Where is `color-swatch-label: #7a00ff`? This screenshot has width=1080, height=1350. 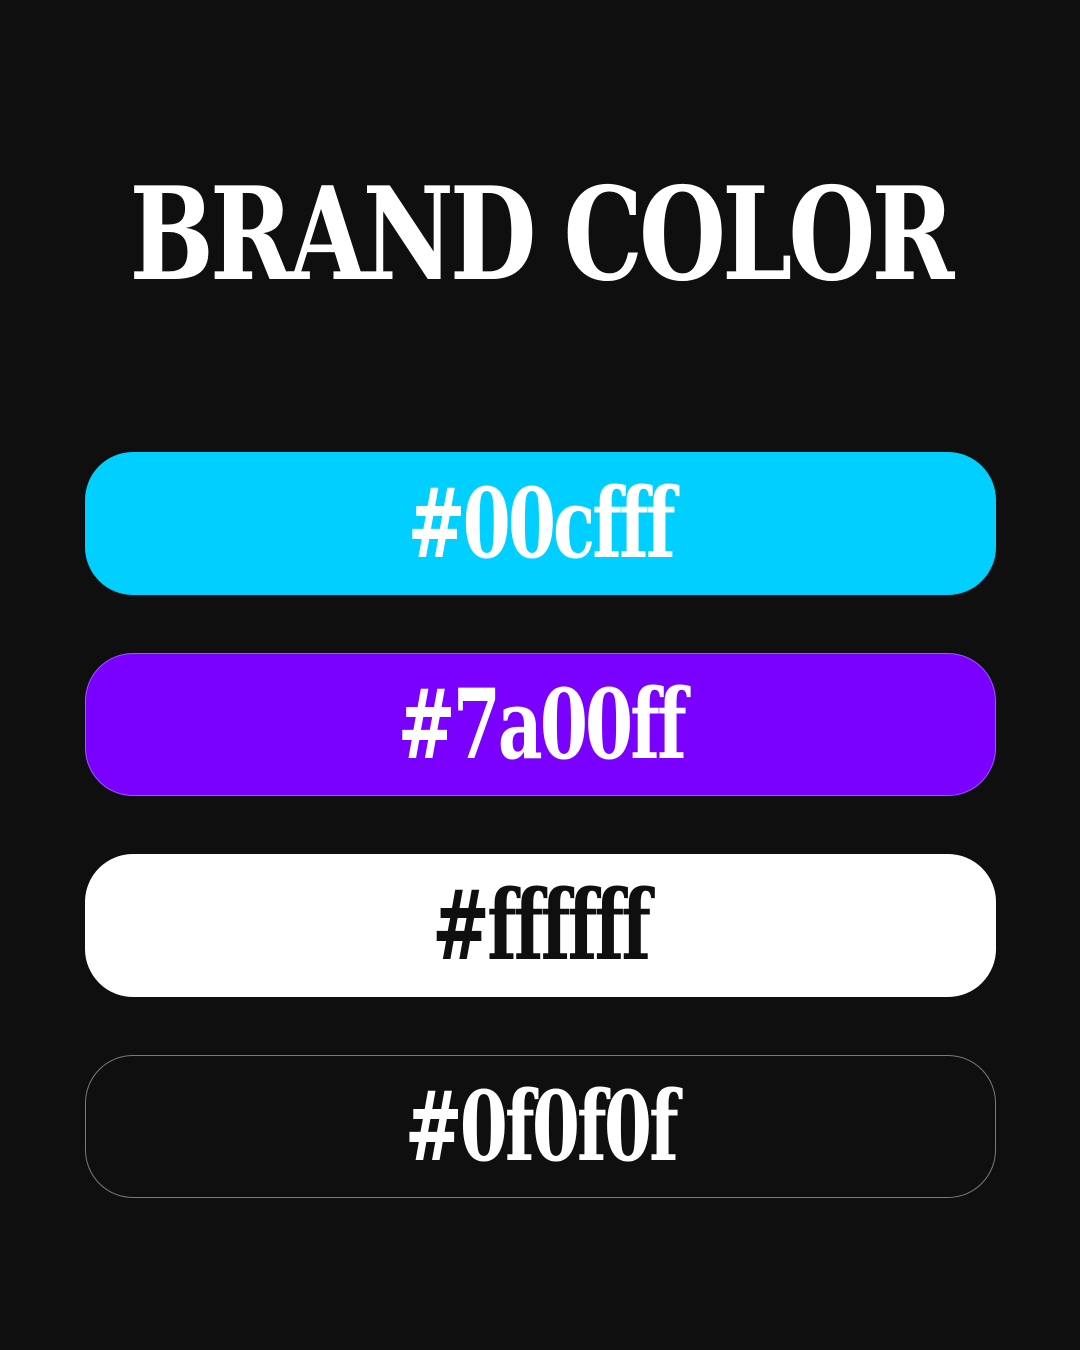
color-swatch-label: #7a00ff is located at coordinates (541, 724).